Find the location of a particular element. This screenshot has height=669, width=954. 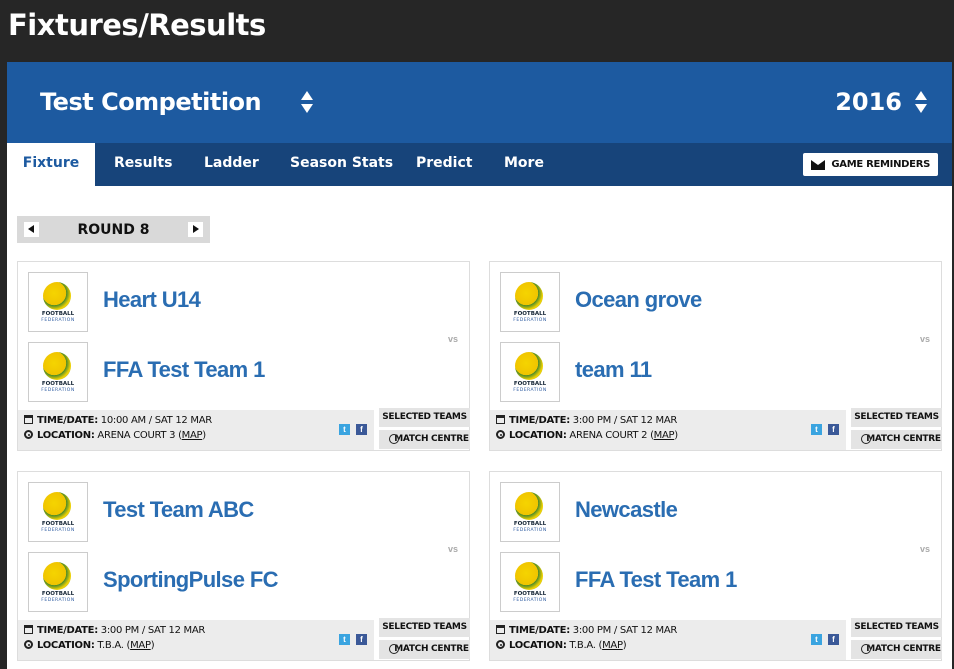

time-date-label: TIME/DATE: is located at coordinates (67, 420).